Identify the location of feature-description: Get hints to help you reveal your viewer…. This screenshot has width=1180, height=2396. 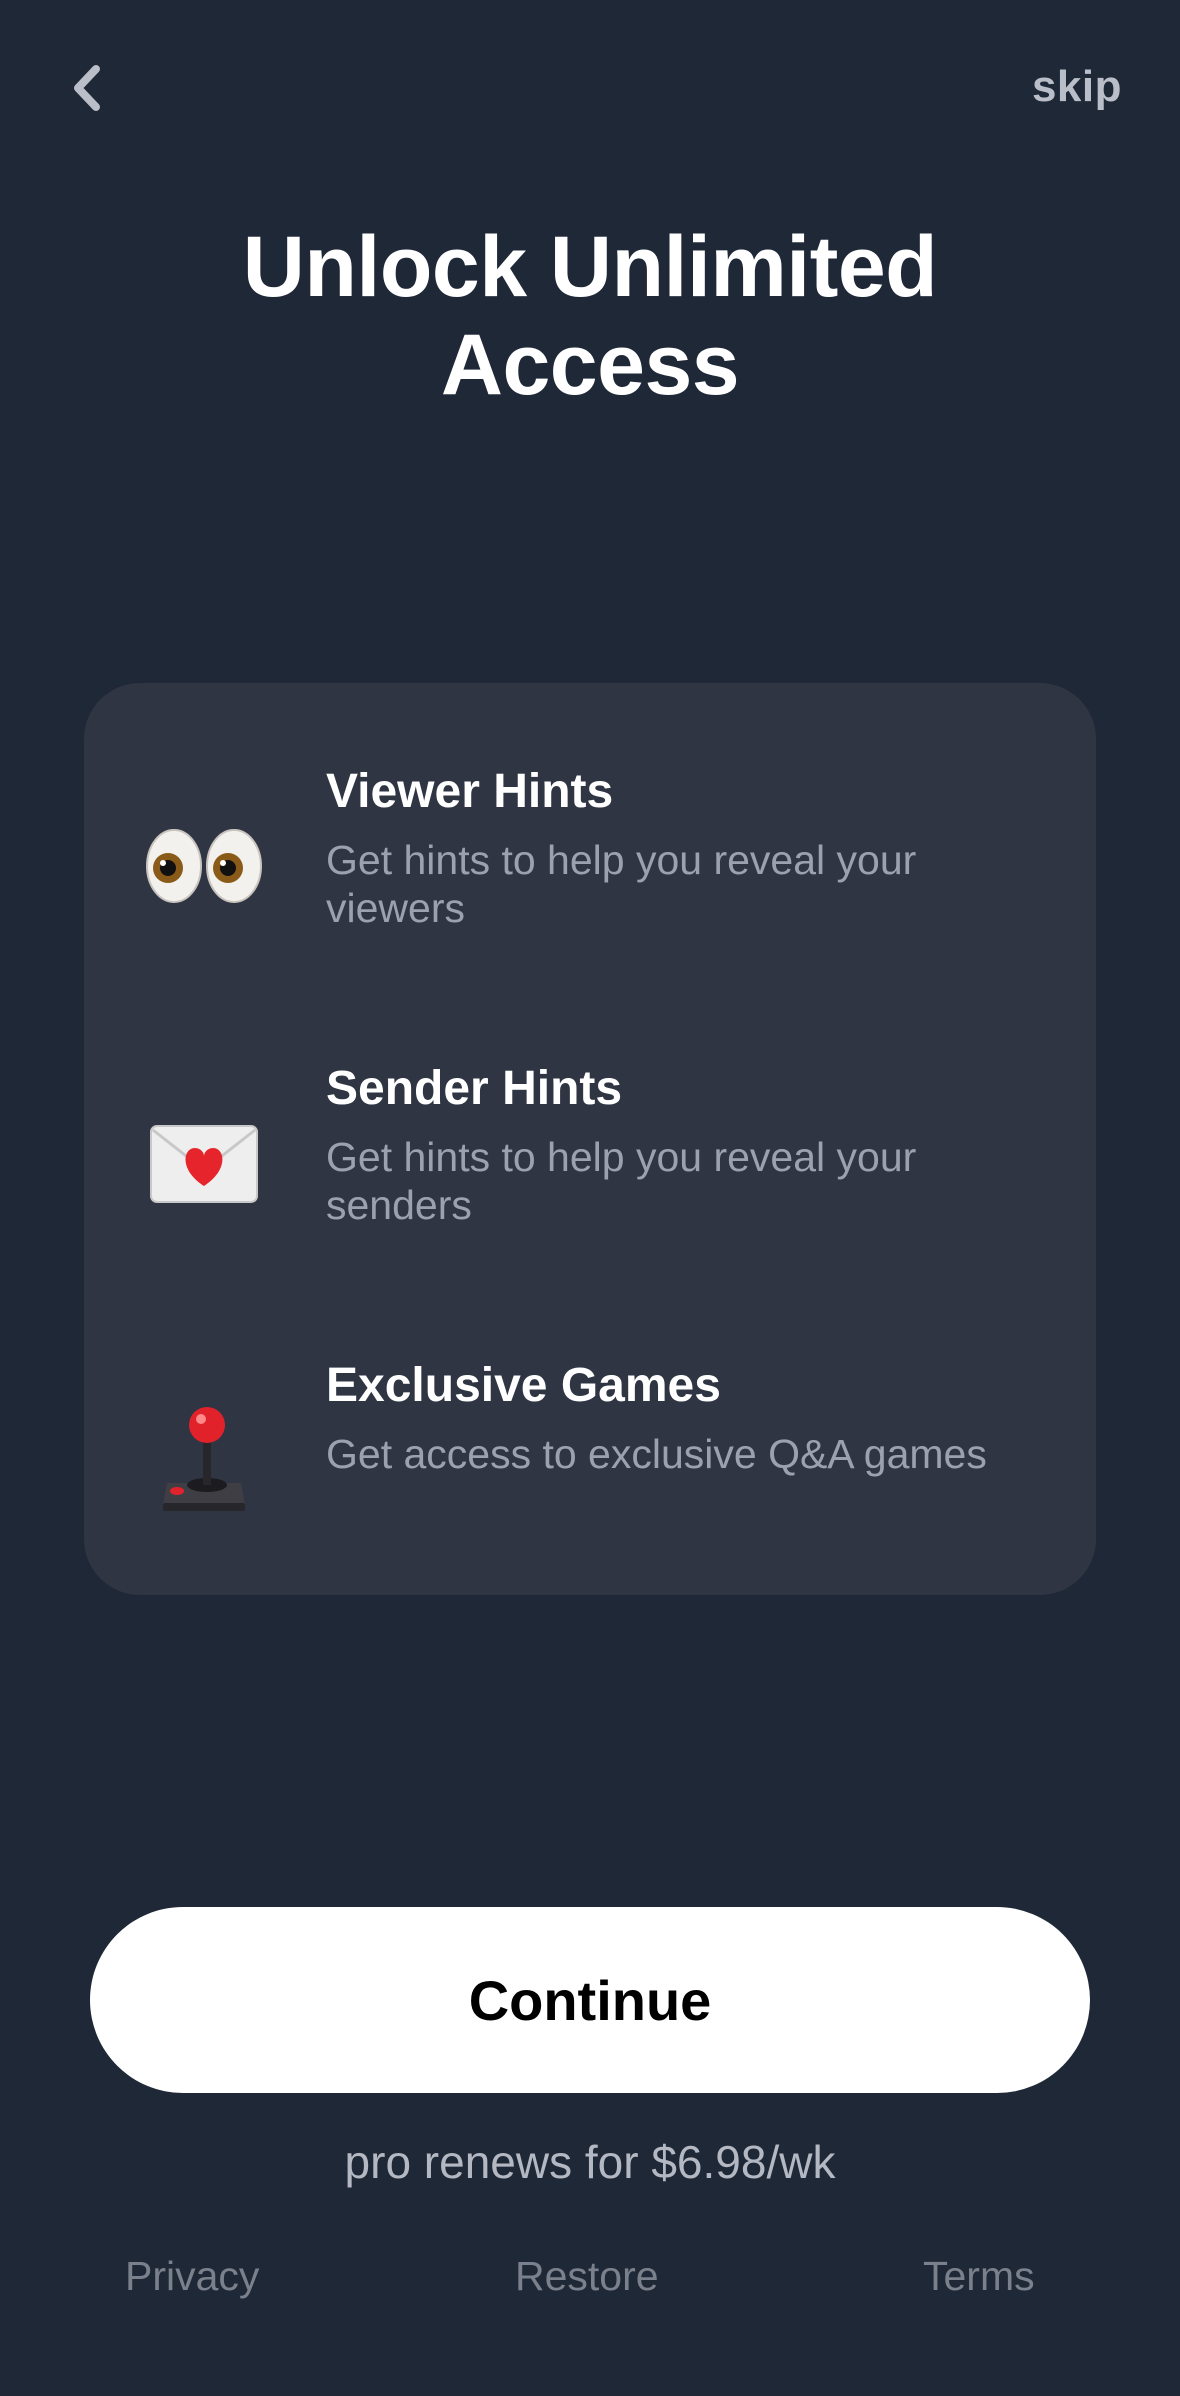
(621, 884).